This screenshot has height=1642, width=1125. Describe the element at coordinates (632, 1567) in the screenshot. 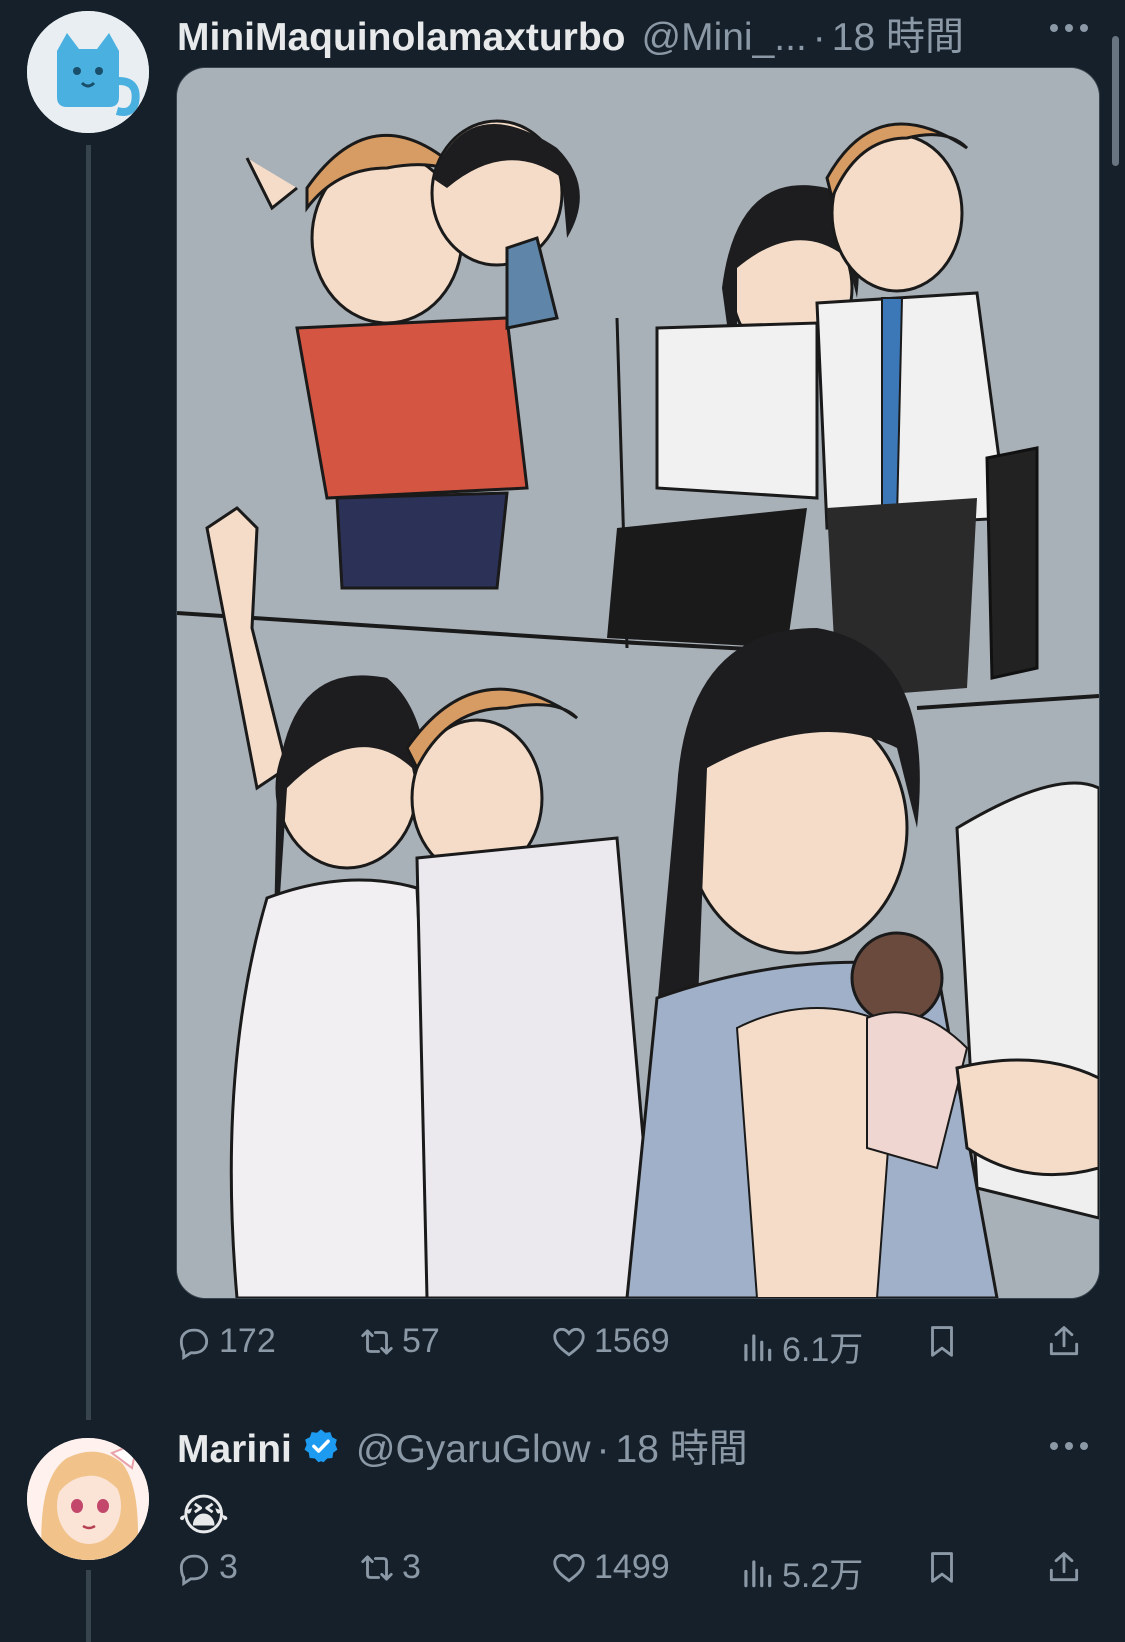

I see `like-count: 1499` at that location.